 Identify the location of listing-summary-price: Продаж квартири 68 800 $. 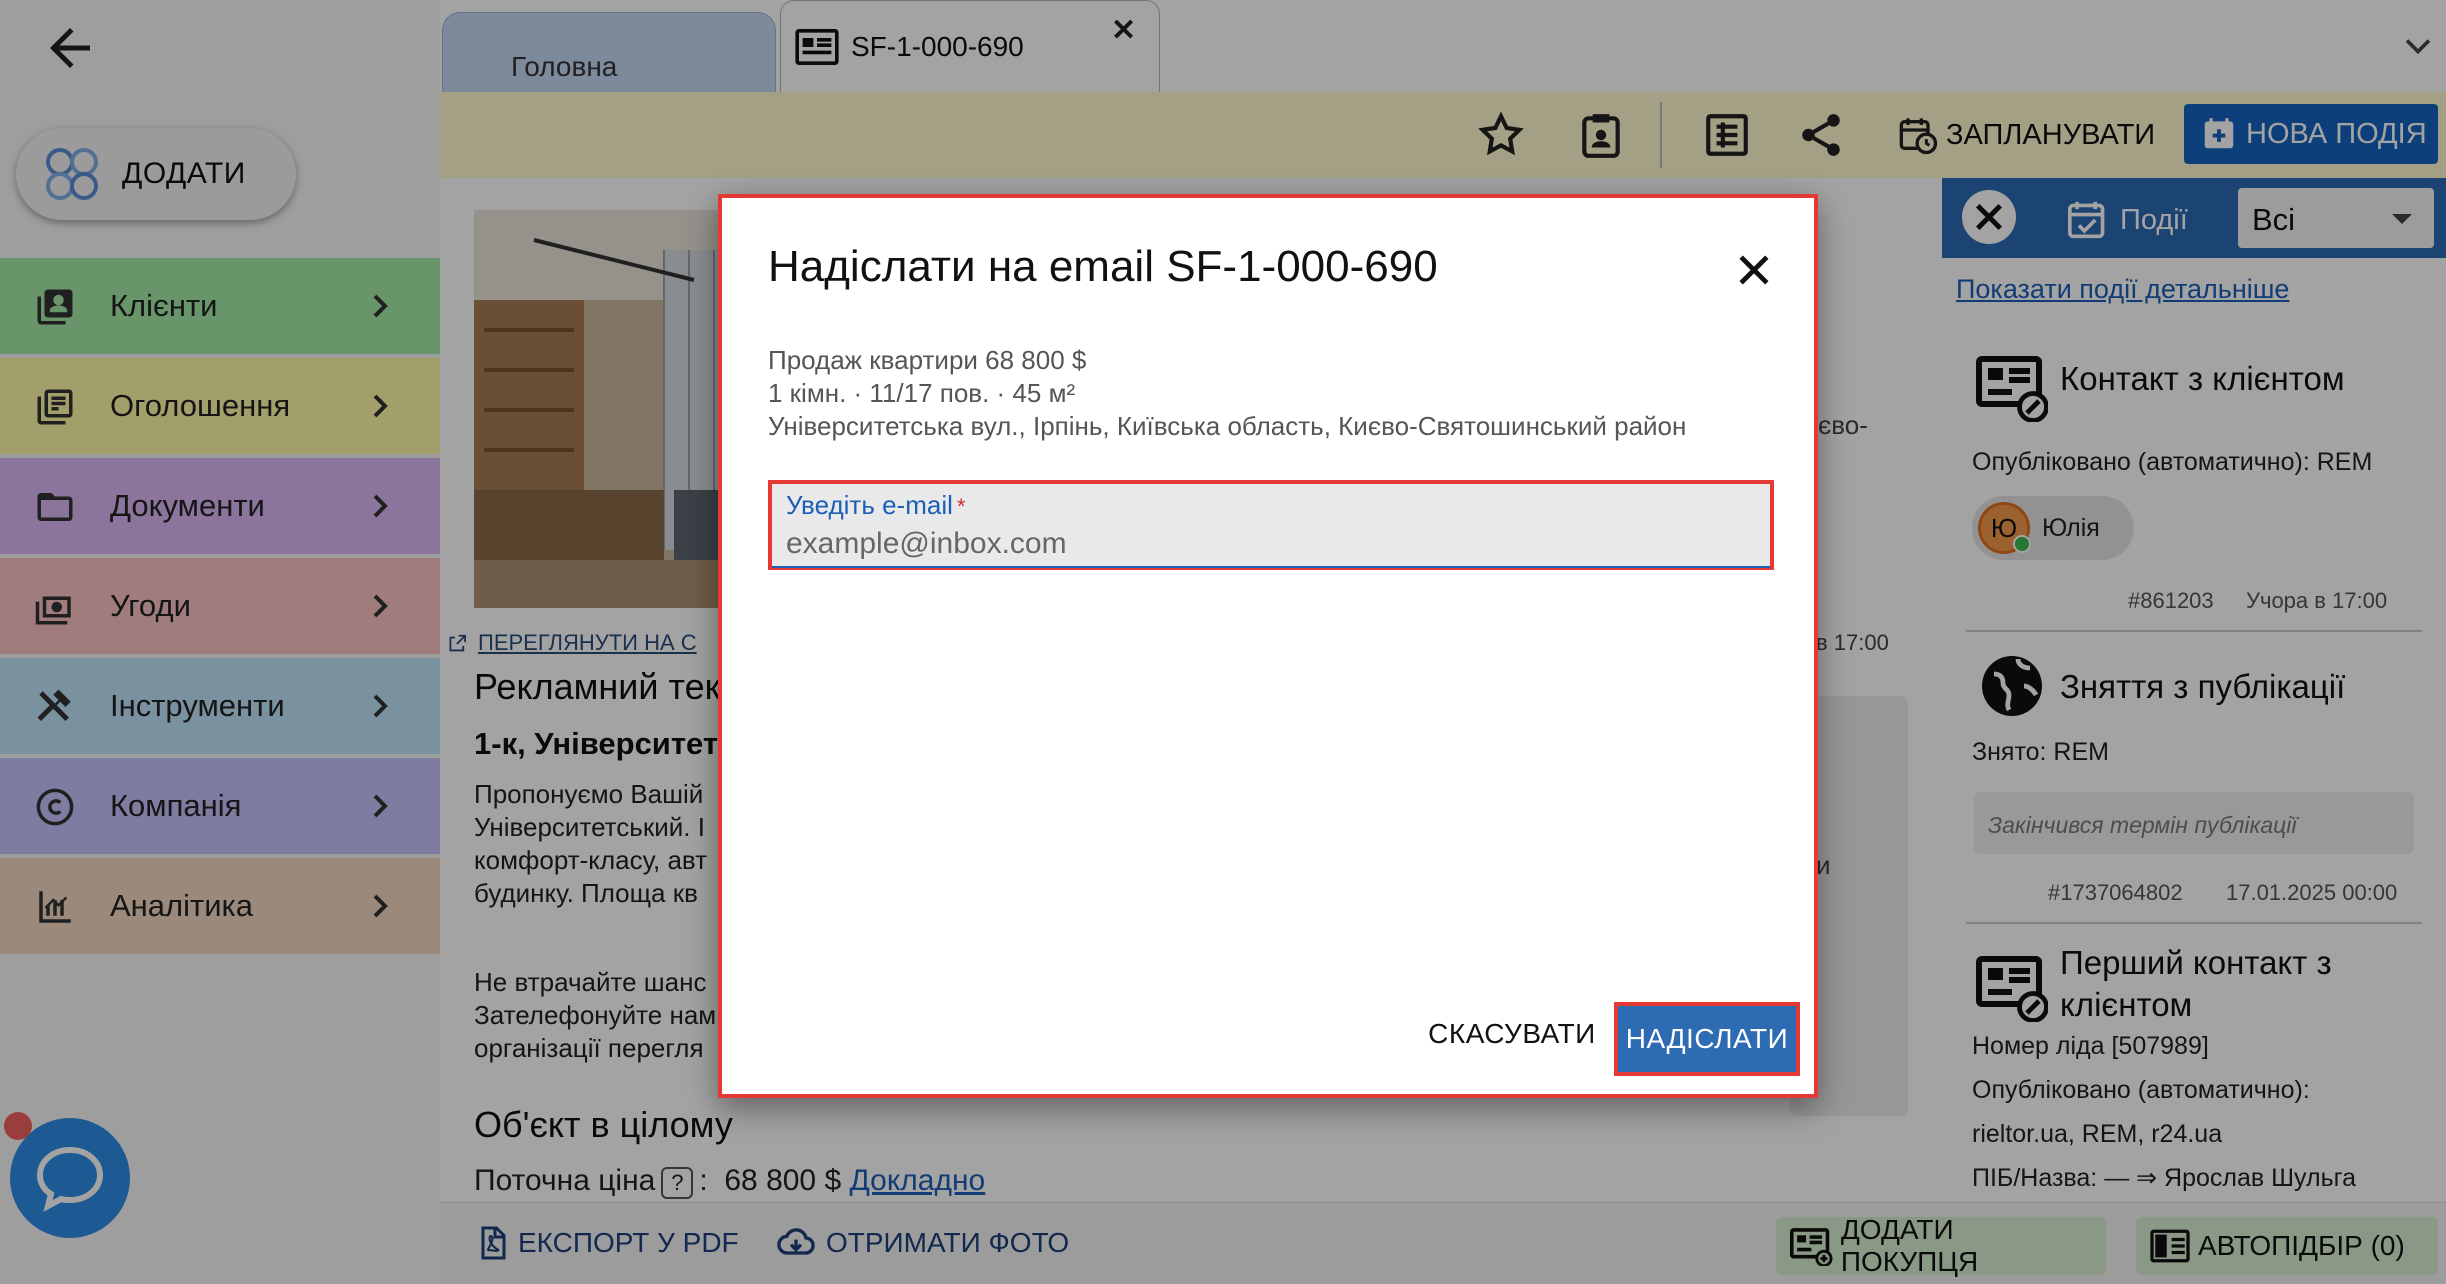
(927, 360).